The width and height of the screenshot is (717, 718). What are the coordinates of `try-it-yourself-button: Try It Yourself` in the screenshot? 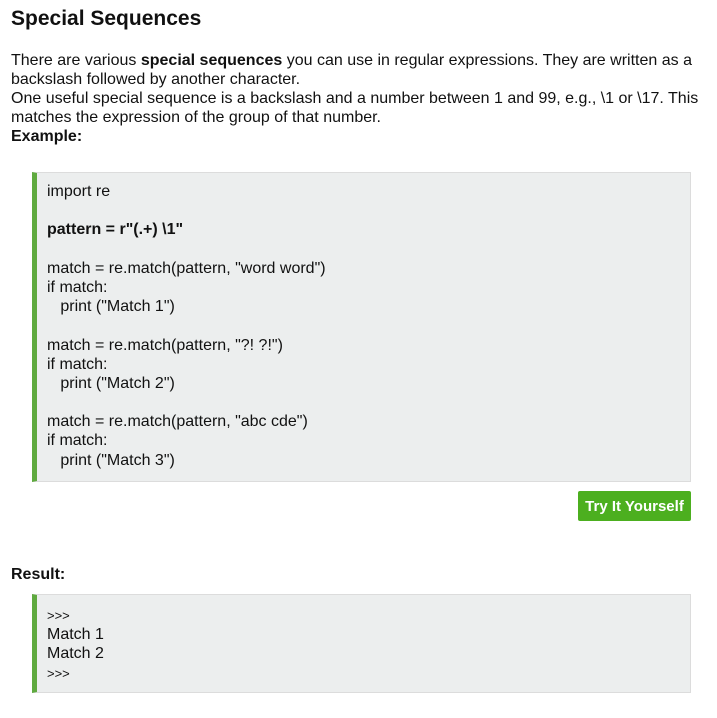 It's located at (634, 506).